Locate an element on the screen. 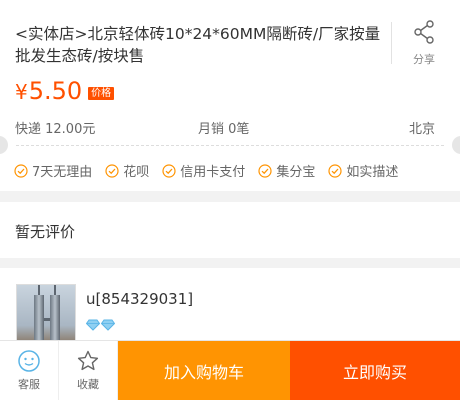  service-label: 7天无理由 is located at coordinates (62, 172).